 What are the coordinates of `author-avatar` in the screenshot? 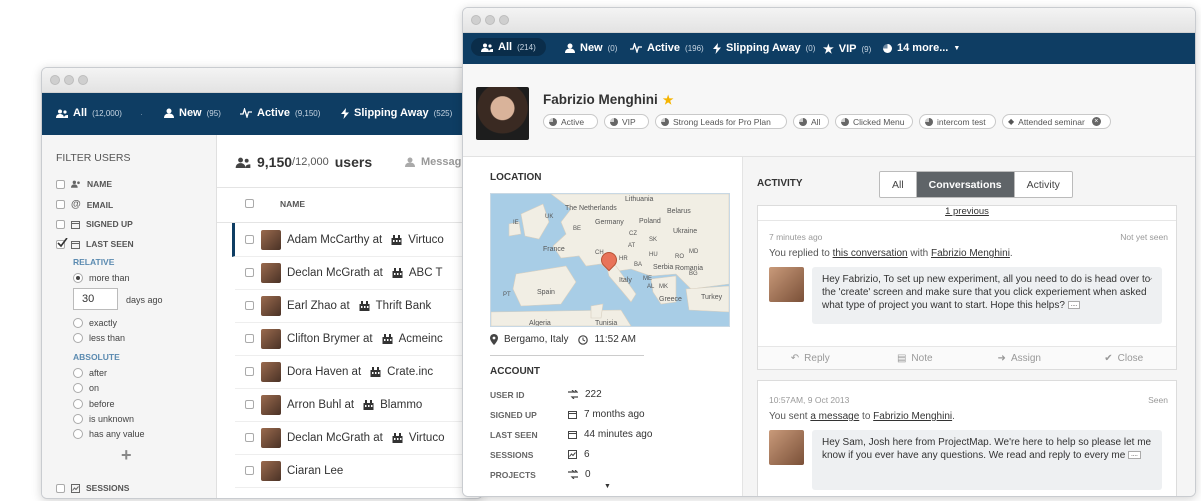 It's located at (786, 284).